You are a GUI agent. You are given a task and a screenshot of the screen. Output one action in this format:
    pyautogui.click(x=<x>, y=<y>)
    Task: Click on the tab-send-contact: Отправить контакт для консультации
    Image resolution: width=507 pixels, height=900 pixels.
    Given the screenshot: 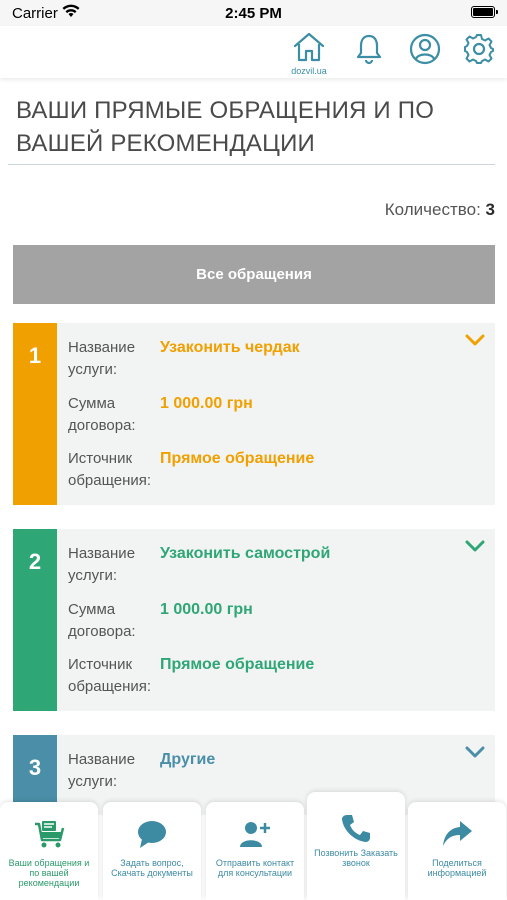 What is the action you would take?
    pyautogui.click(x=255, y=851)
    